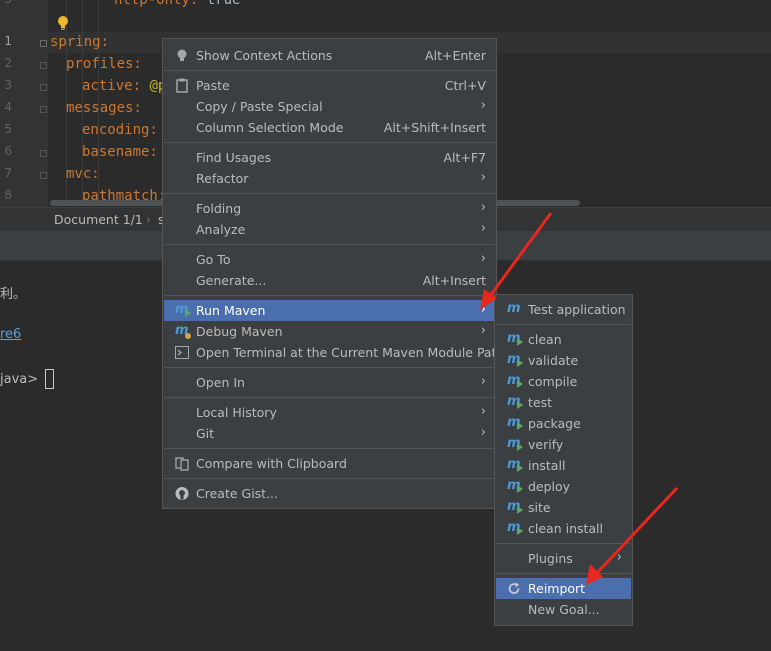 Image resolution: width=771 pixels, height=651 pixels. I want to click on maven-goal-validate: m validate, so click(563, 360).